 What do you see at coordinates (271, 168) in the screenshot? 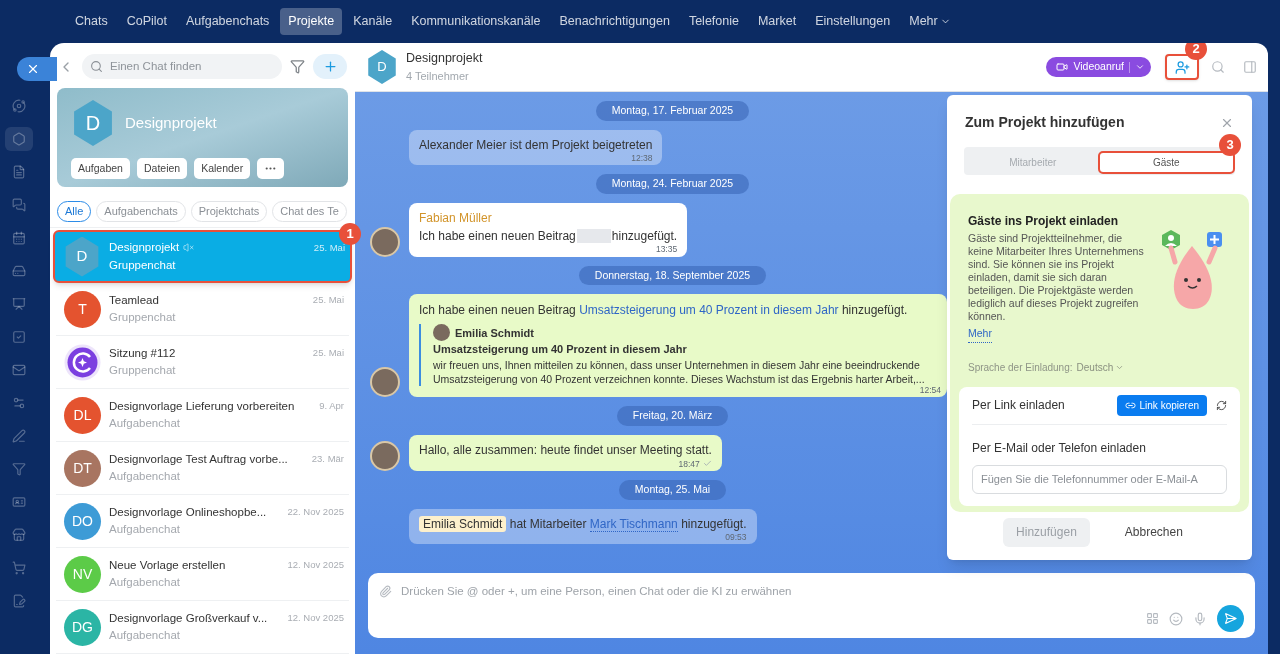
I see `more-button` at bounding box center [271, 168].